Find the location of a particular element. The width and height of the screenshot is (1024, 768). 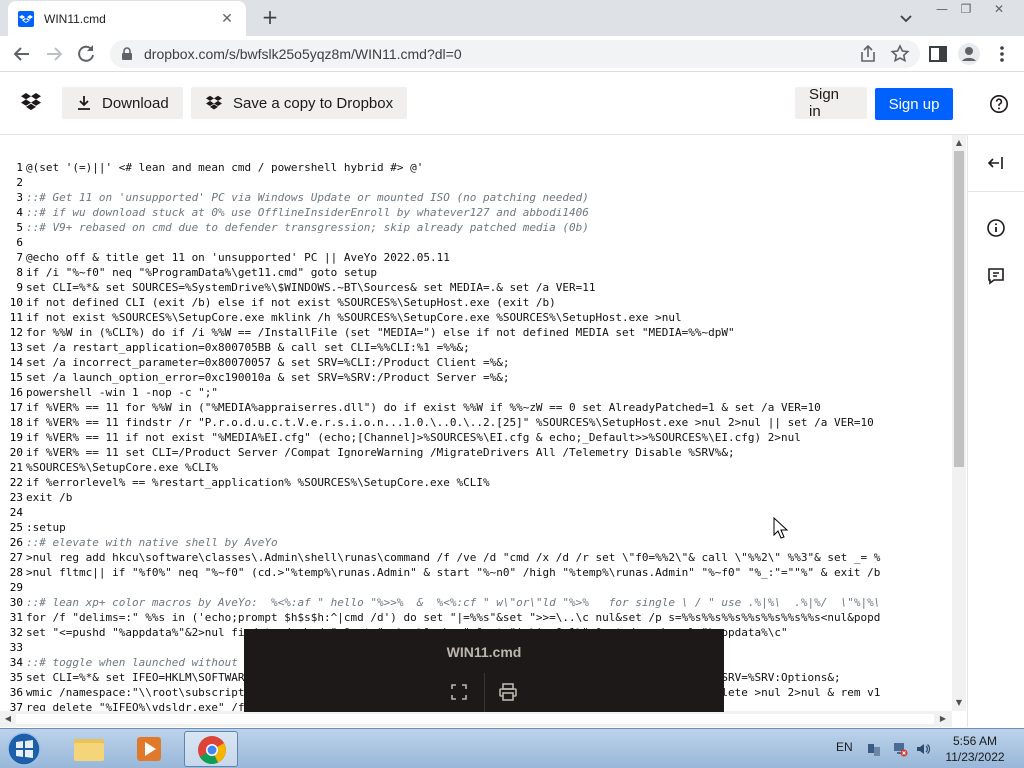

folder-icon is located at coordinates (89, 750).